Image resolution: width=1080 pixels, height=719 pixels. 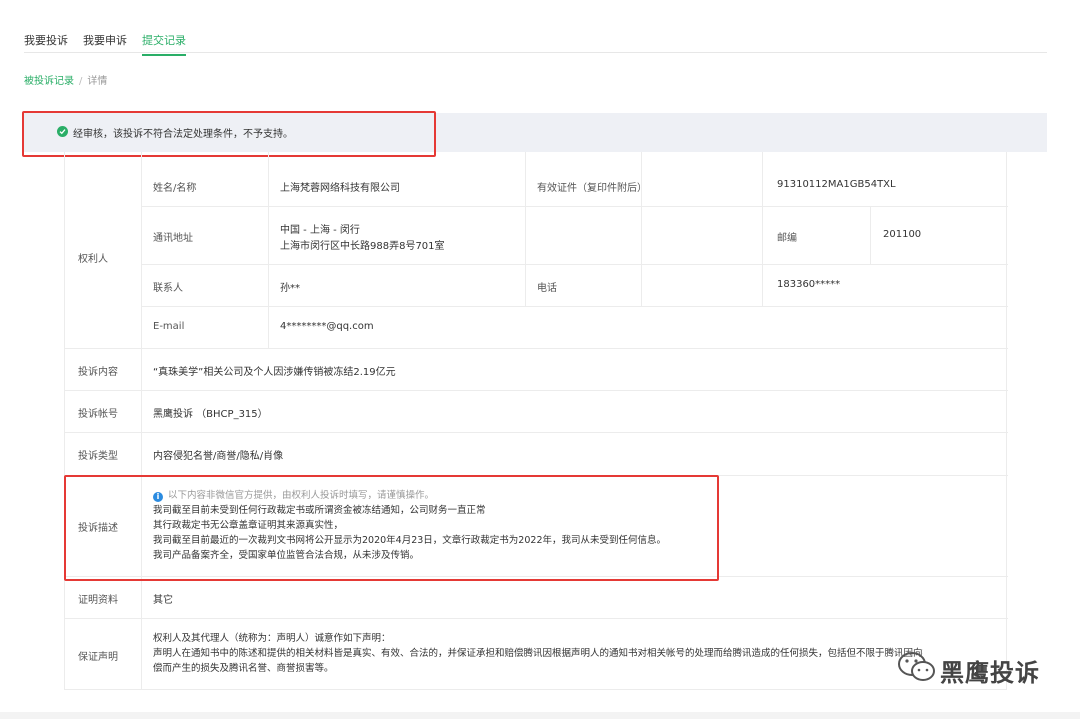 What do you see at coordinates (98, 657) in the screenshot?
I see `guarantee-label: 保证声明` at bounding box center [98, 657].